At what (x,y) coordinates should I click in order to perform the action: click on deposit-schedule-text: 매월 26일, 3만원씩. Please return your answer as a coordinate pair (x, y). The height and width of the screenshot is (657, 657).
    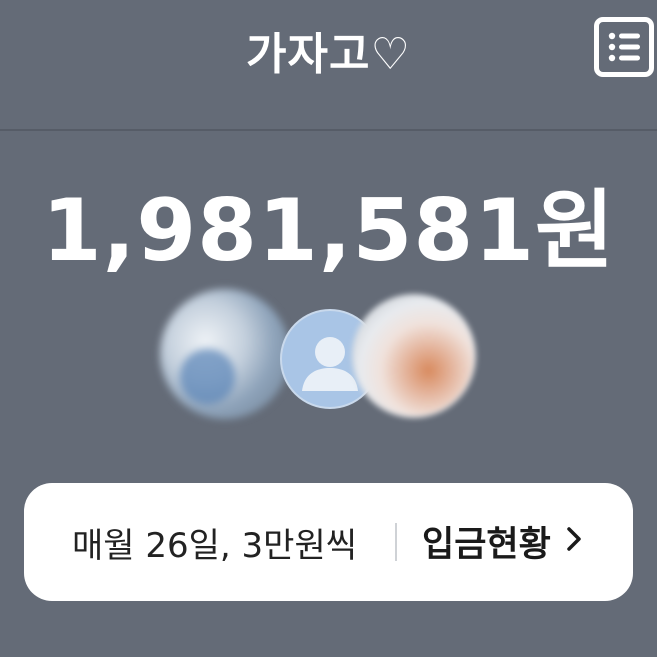
    Looking at the image, I should click on (214, 546).